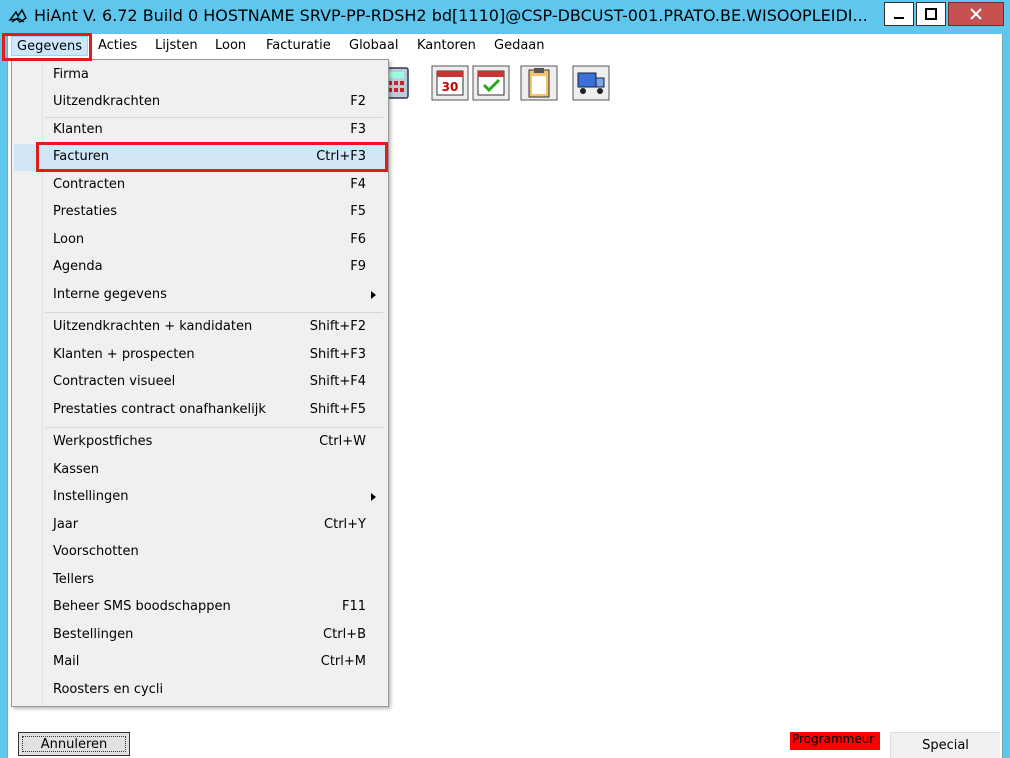 The height and width of the screenshot is (758, 1010). What do you see at coordinates (358, 239) in the screenshot?
I see `menu-item-shortcut: F6` at bounding box center [358, 239].